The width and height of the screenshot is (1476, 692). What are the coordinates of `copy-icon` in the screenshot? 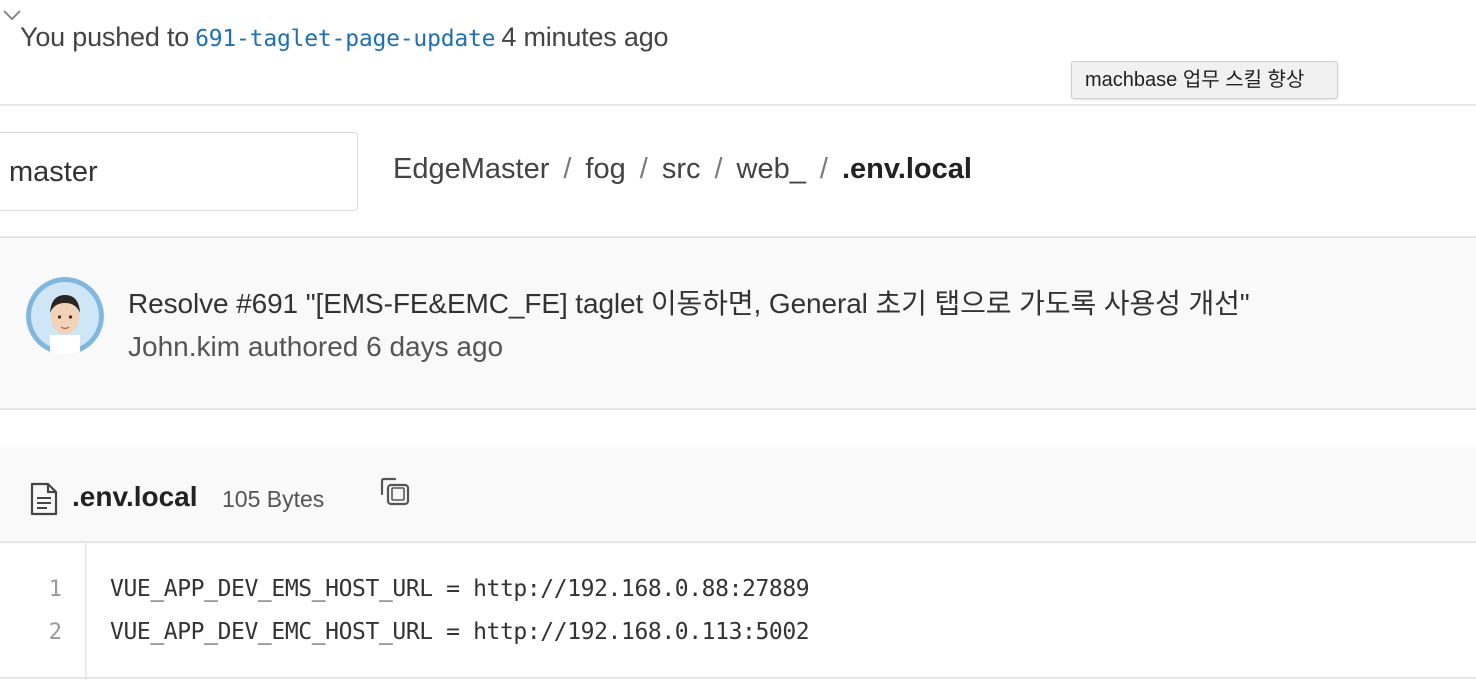 It's located at (396, 492).